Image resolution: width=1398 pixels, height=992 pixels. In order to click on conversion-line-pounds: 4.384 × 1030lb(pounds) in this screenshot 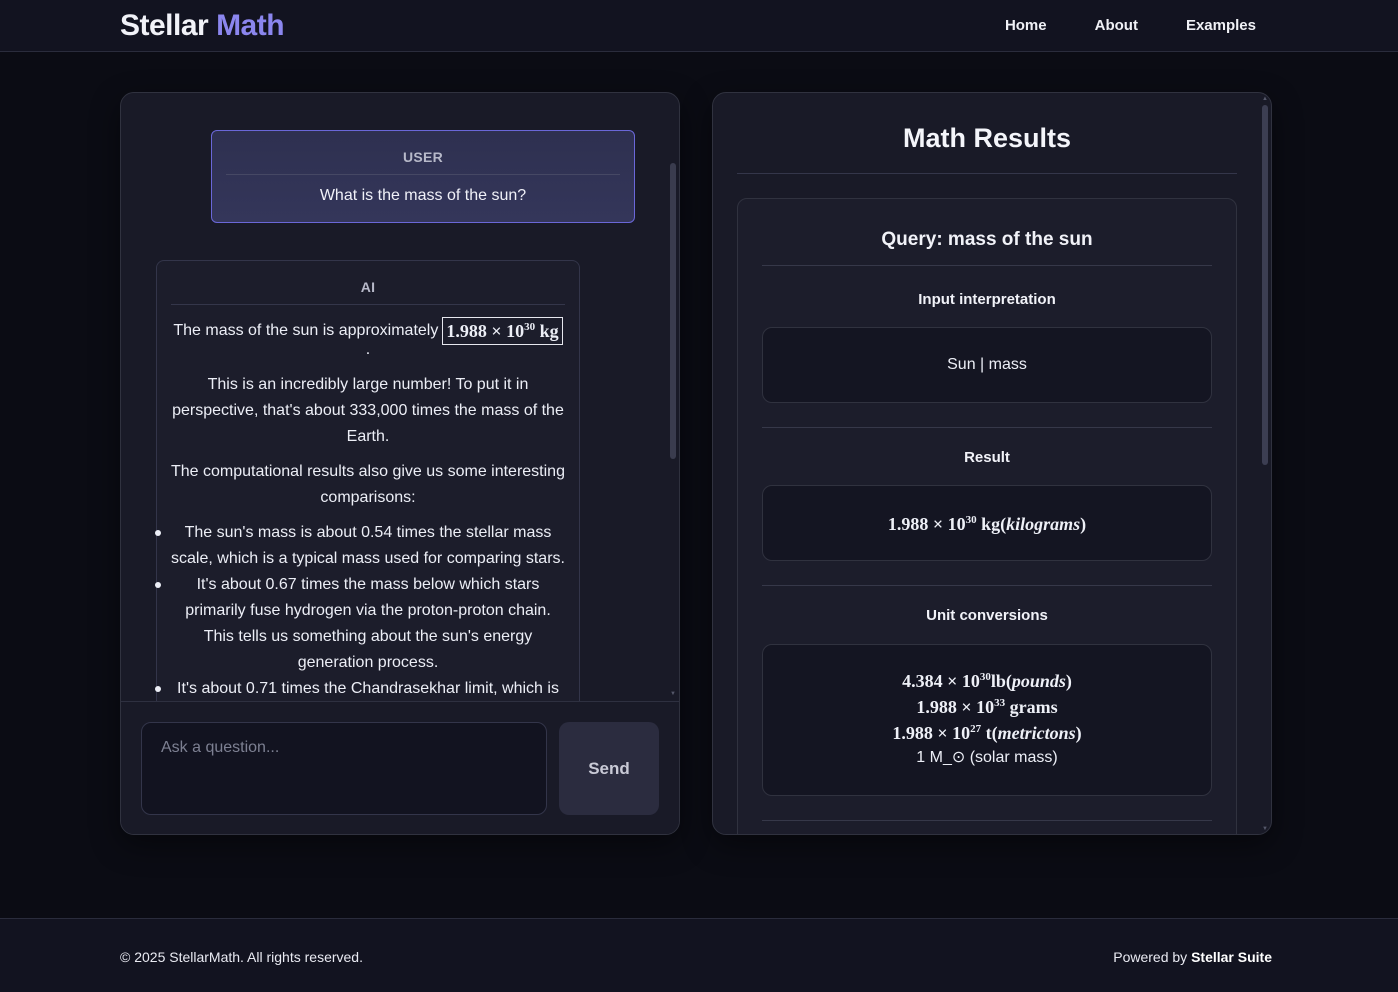, I will do `click(987, 681)`.